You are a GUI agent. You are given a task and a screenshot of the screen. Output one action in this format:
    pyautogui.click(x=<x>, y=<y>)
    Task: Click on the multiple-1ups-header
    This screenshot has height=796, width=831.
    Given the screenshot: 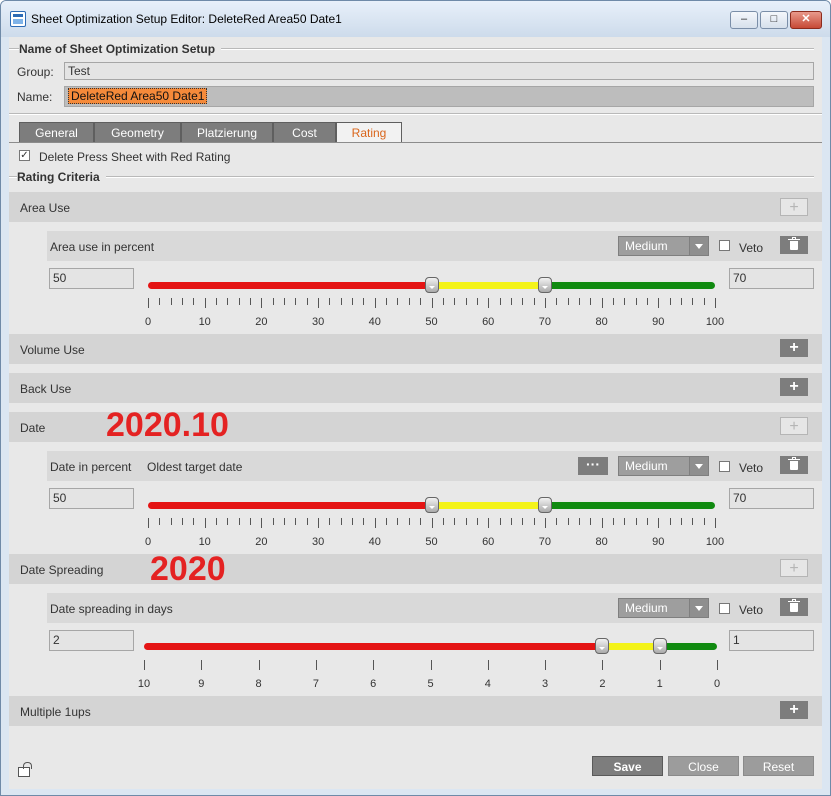 What is the action you would take?
    pyautogui.click(x=415, y=711)
    